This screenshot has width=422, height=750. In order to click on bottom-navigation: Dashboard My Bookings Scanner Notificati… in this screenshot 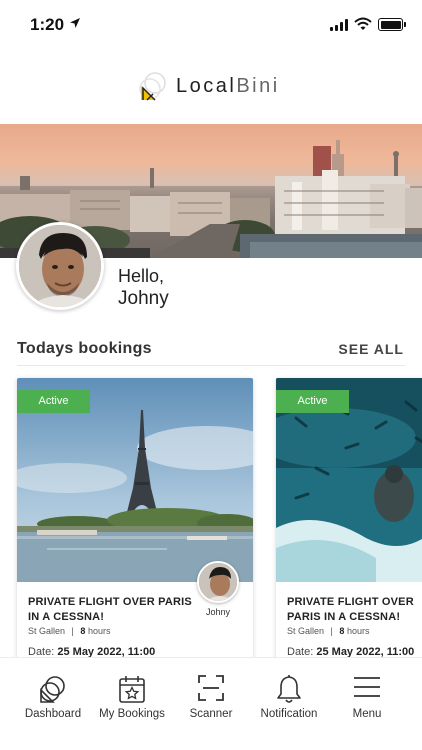, I will do `click(211, 703)`.